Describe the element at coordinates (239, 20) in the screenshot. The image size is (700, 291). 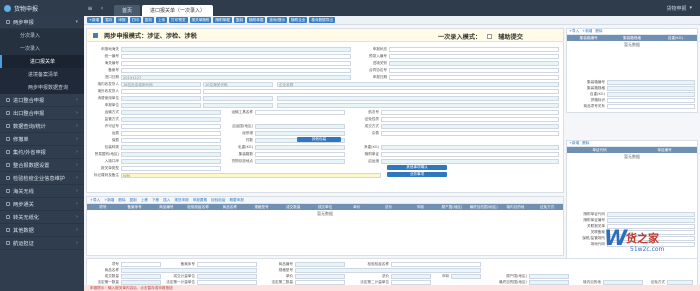
I see `toolbar-copy2-button: 复制` at that location.